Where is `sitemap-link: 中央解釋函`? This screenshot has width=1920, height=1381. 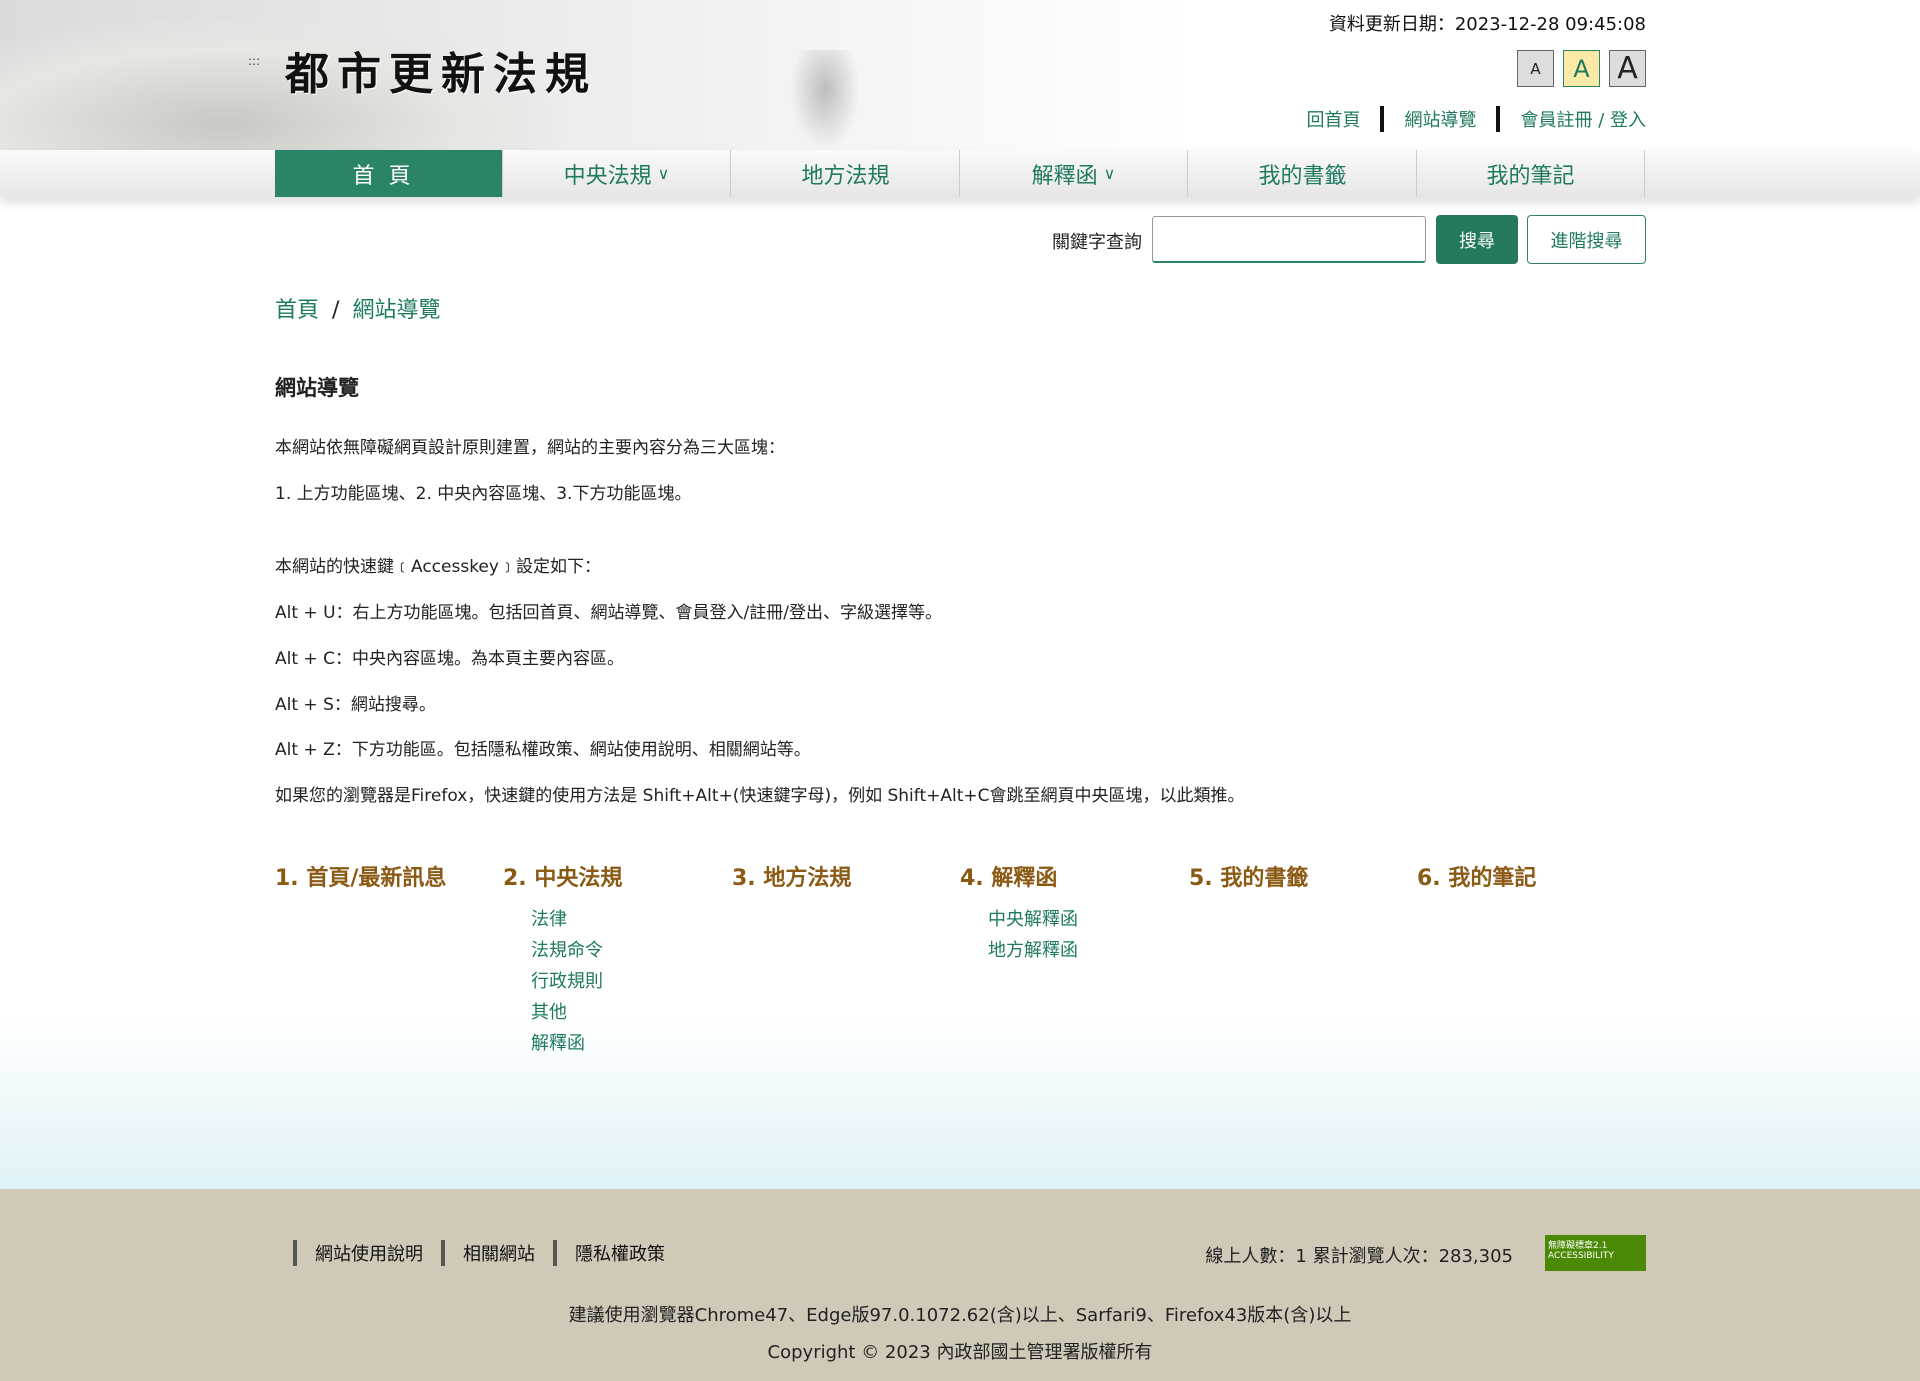
sitemap-link: 中央解釋函 is located at coordinates (1033, 918).